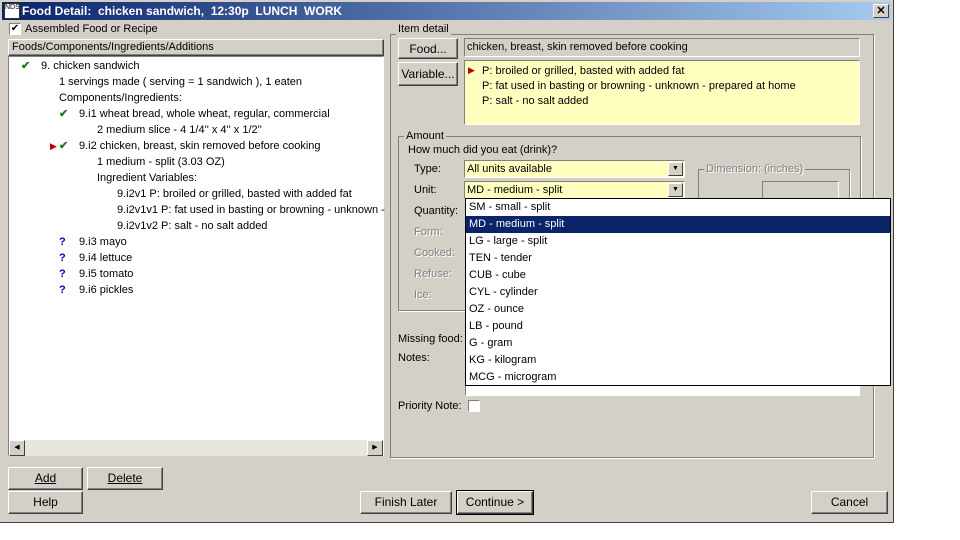  Describe the element at coordinates (574, 169) in the screenshot. I see `type-select: All units available ▼` at that location.